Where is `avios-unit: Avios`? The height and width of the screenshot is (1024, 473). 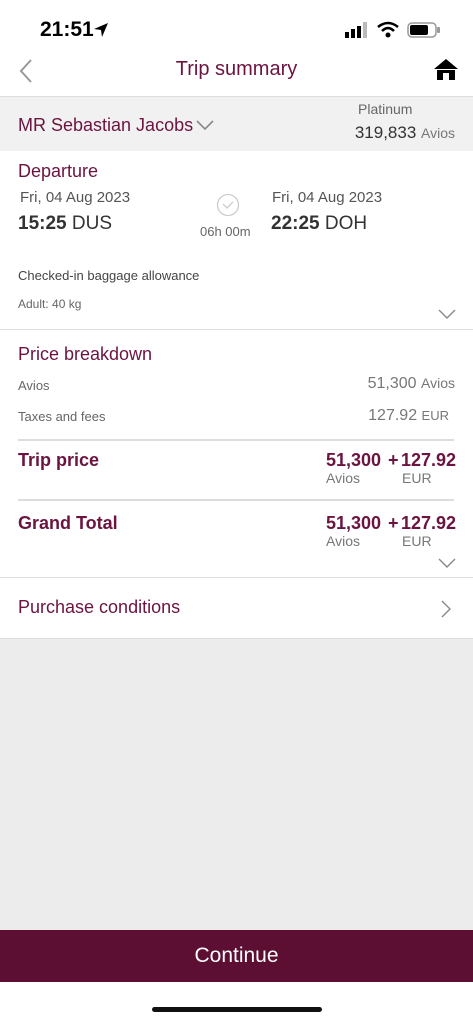 avios-unit: Avios is located at coordinates (438, 383).